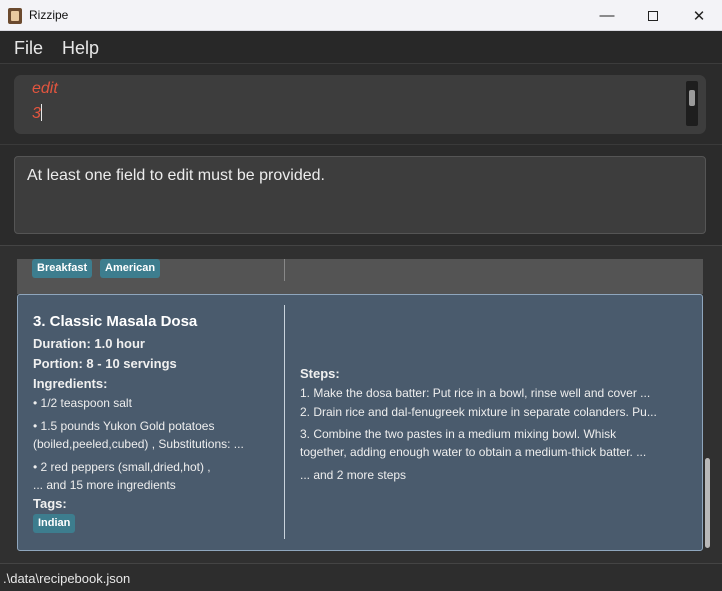 The width and height of the screenshot is (722, 591). What do you see at coordinates (70, 383) in the screenshot?
I see `ingredients-label: Ingredients:` at bounding box center [70, 383].